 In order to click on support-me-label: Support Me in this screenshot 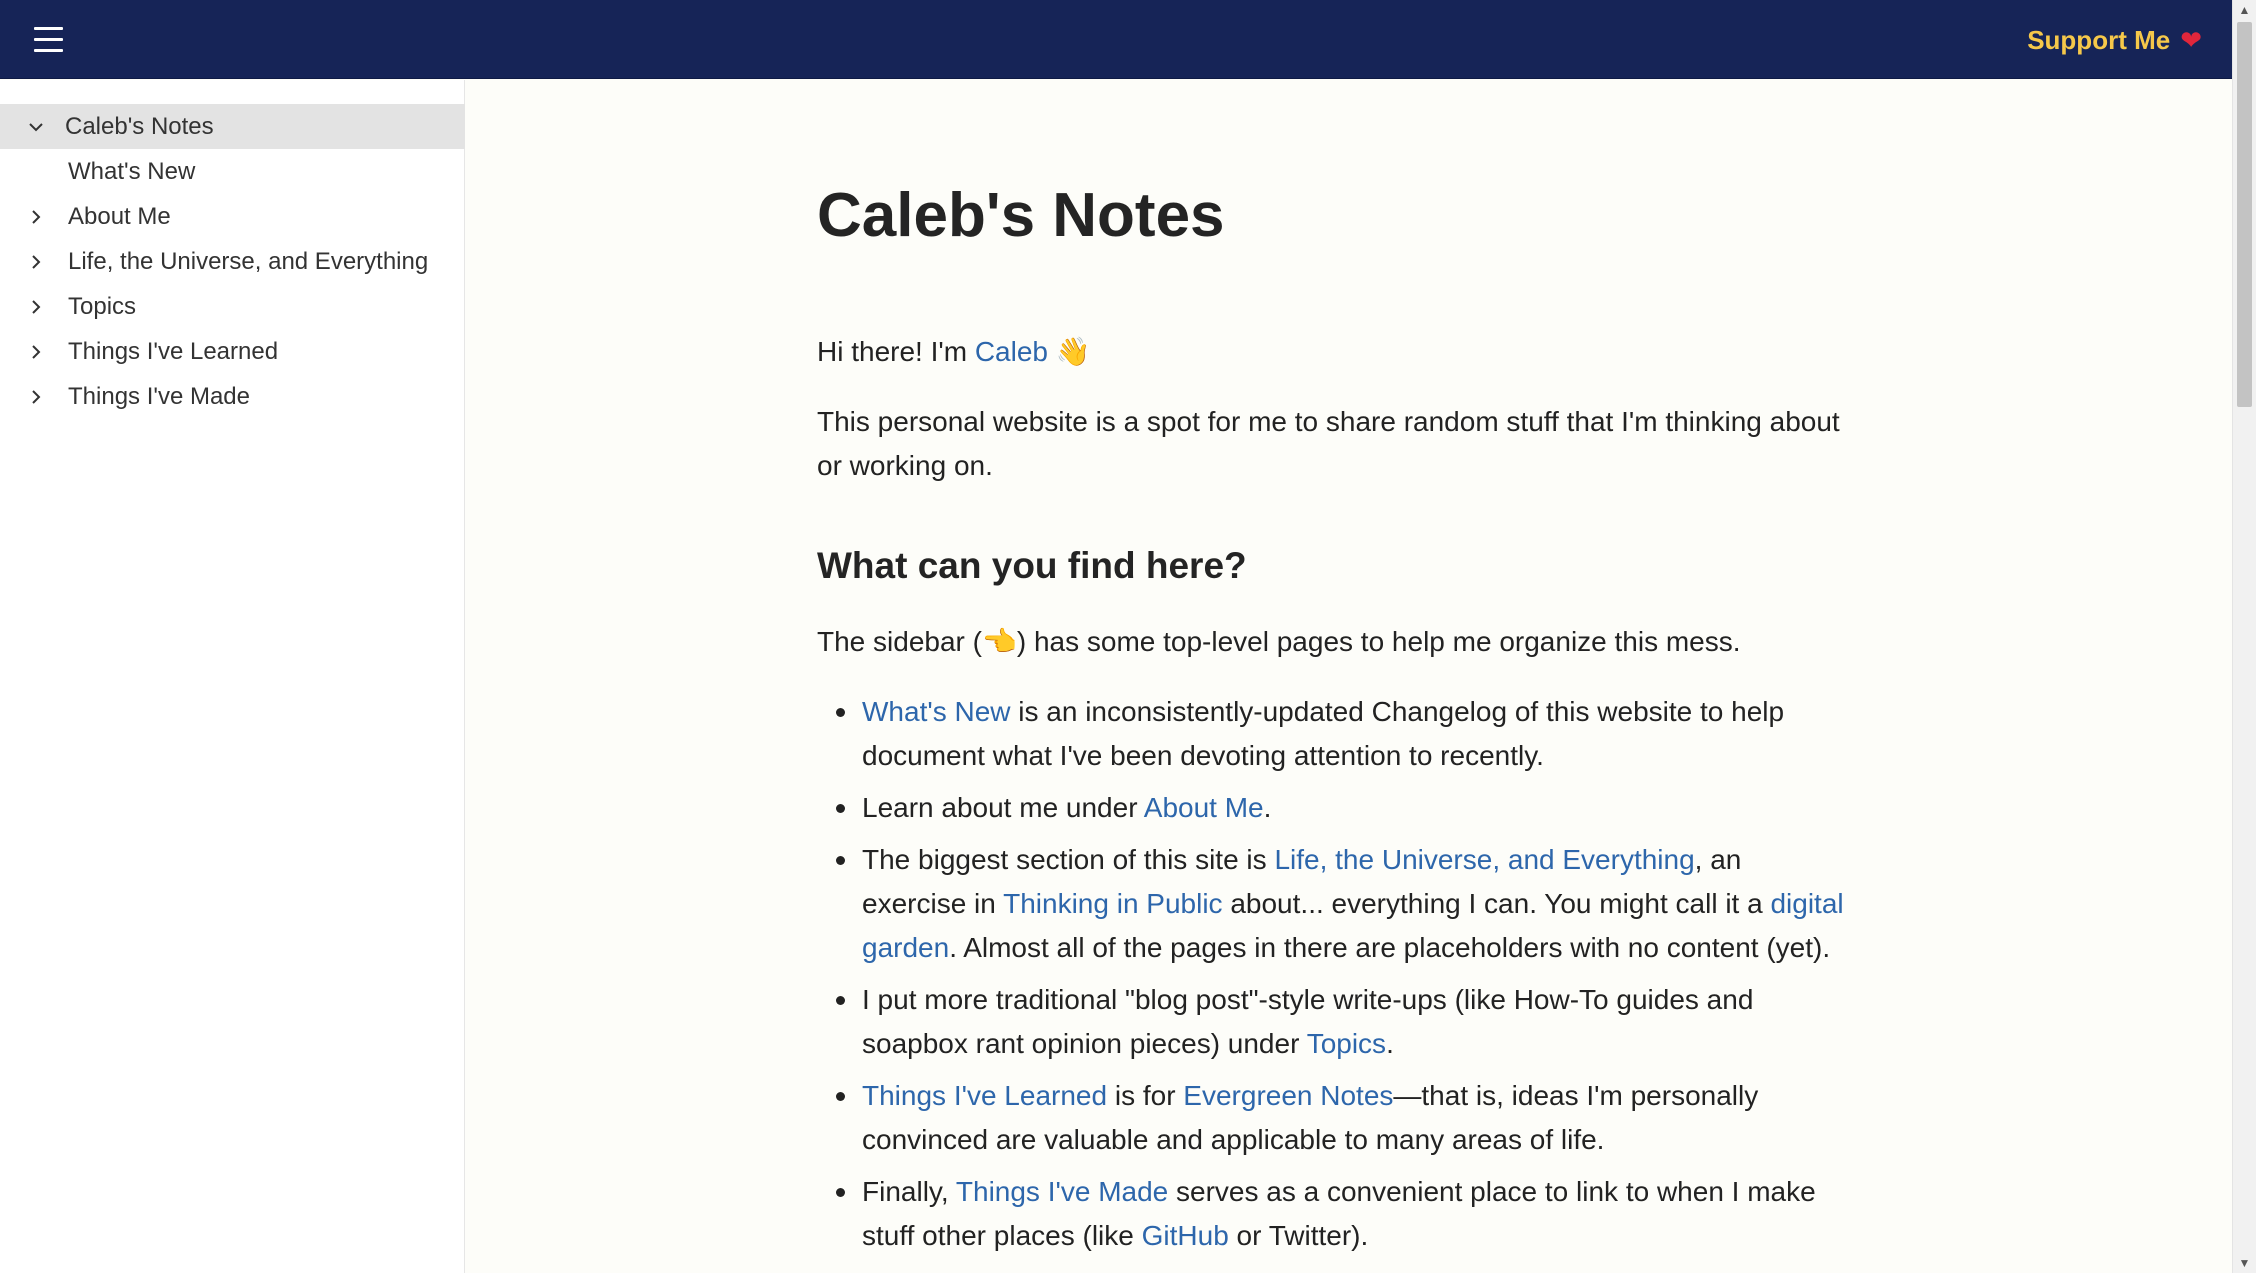, I will do `click(2099, 39)`.